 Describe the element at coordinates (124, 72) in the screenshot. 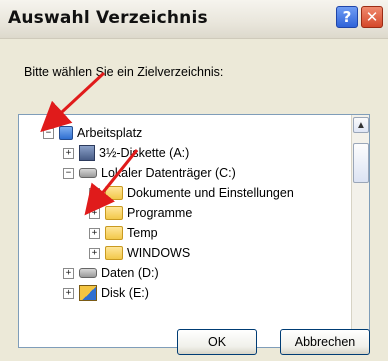

I see `instruction-text: Bitte wählen Sie ein Zielverzeichnis:` at that location.